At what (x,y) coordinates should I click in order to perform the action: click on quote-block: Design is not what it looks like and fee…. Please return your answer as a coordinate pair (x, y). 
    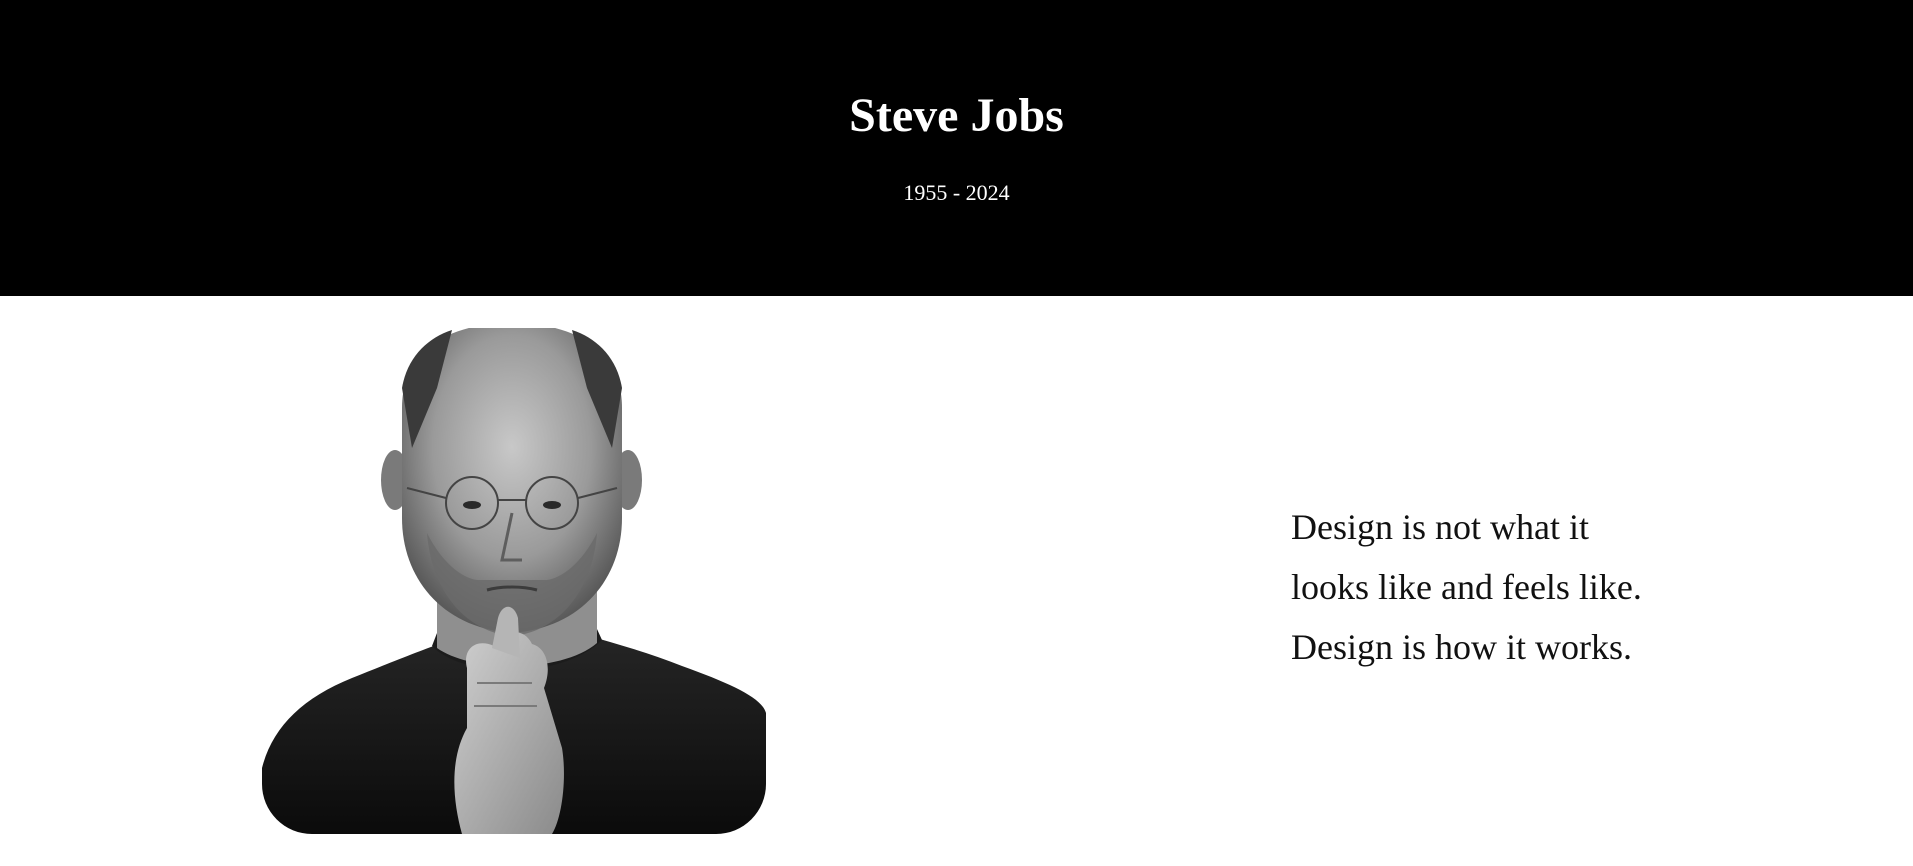
    Looking at the image, I should click on (1521, 587).